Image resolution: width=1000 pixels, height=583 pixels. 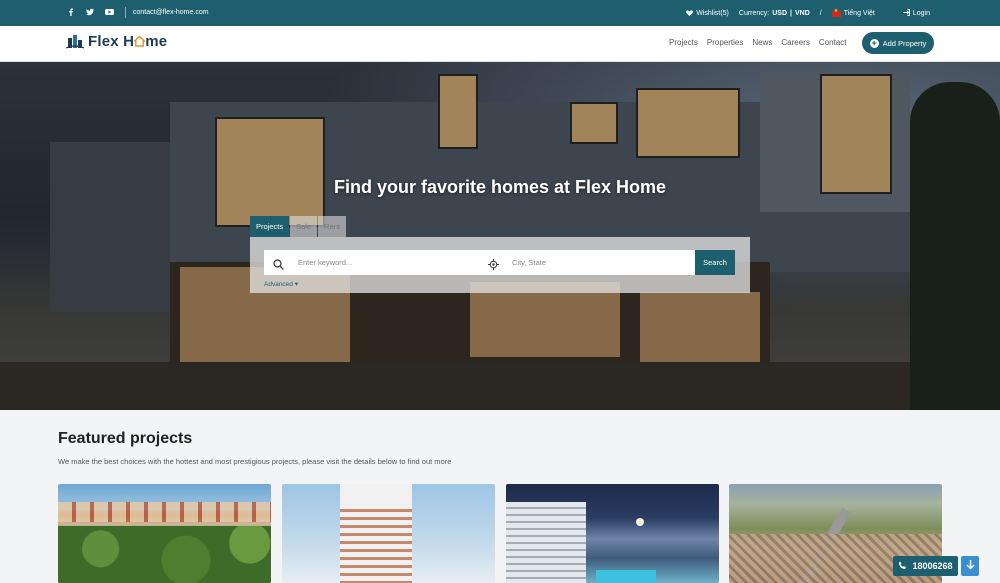 I want to click on menu-news: News, so click(x=762, y=42).